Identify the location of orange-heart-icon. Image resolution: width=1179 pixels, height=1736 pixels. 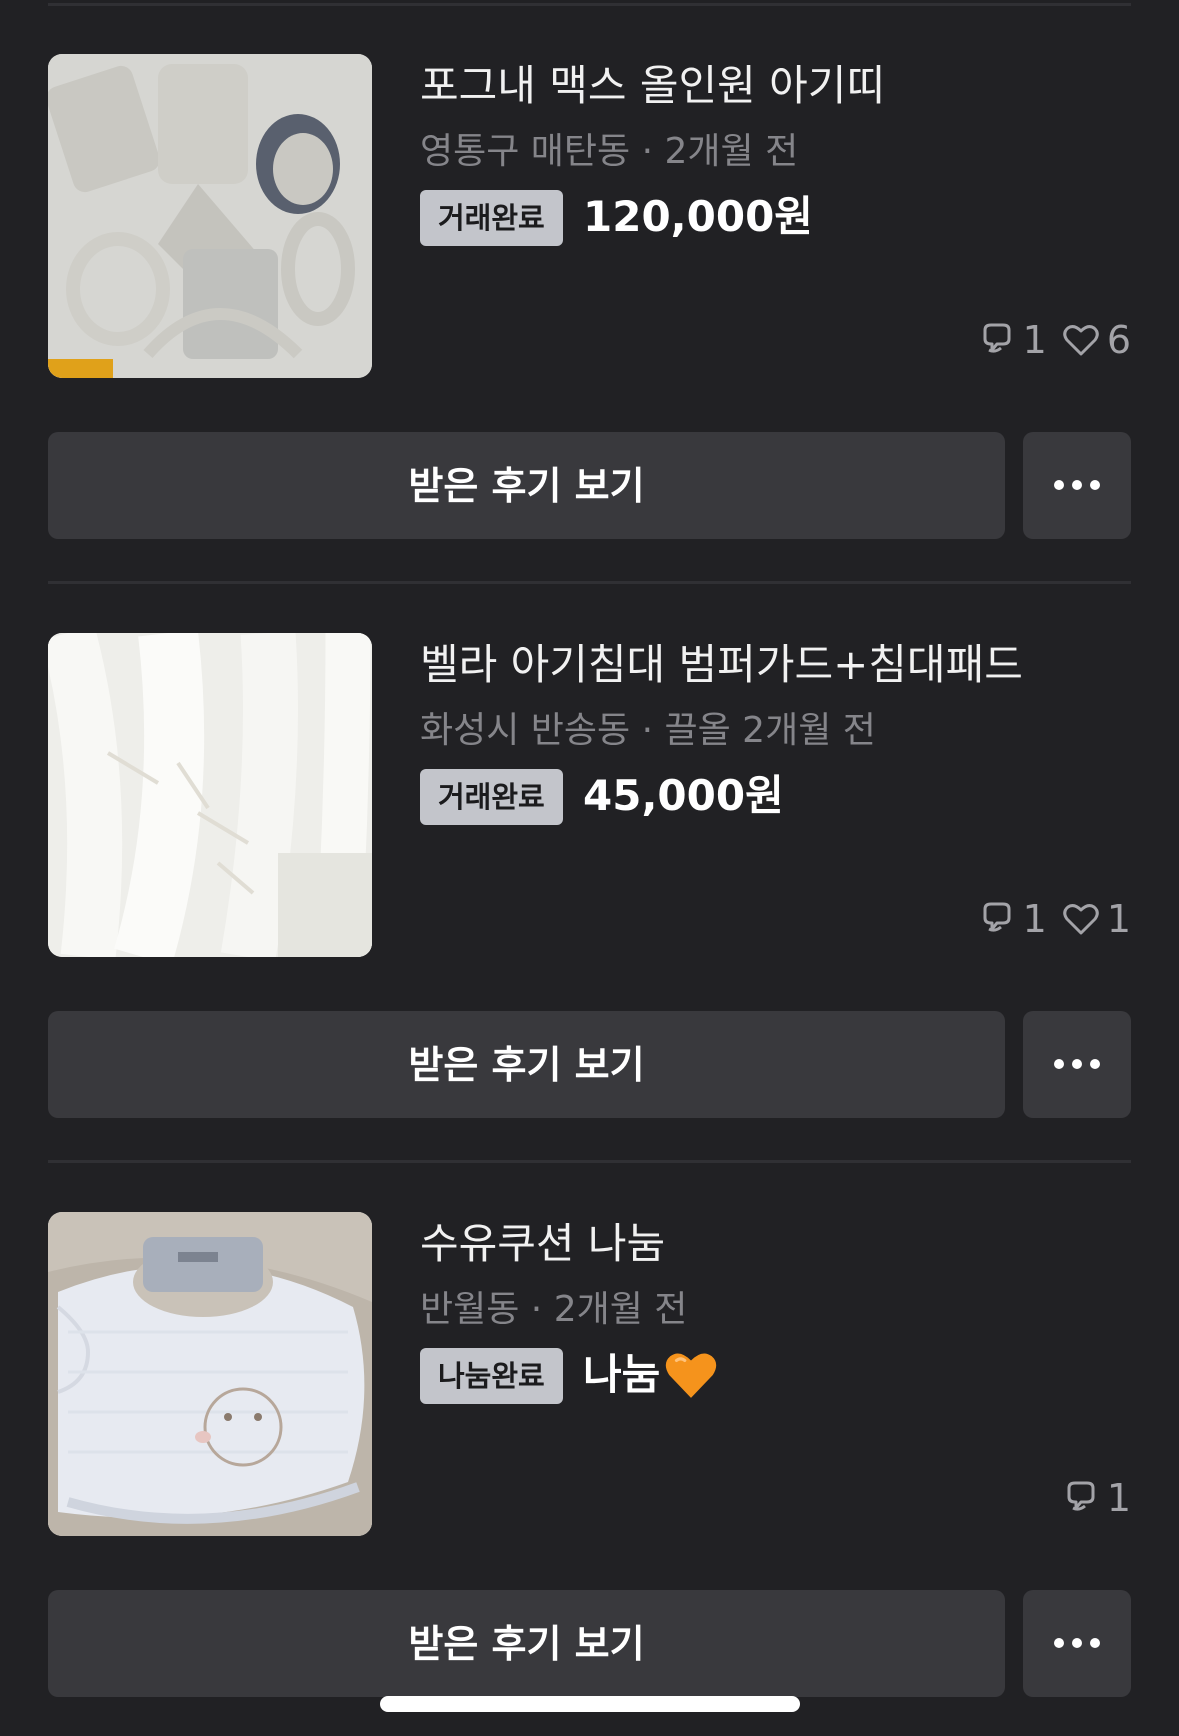
(691, 1375).